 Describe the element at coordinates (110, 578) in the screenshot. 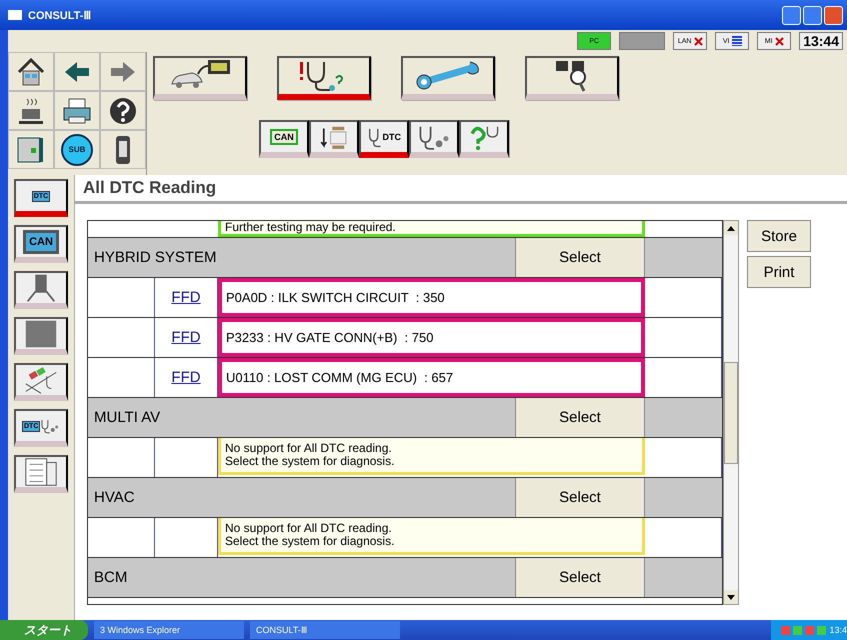

I see `system-name: BCM` at that location.